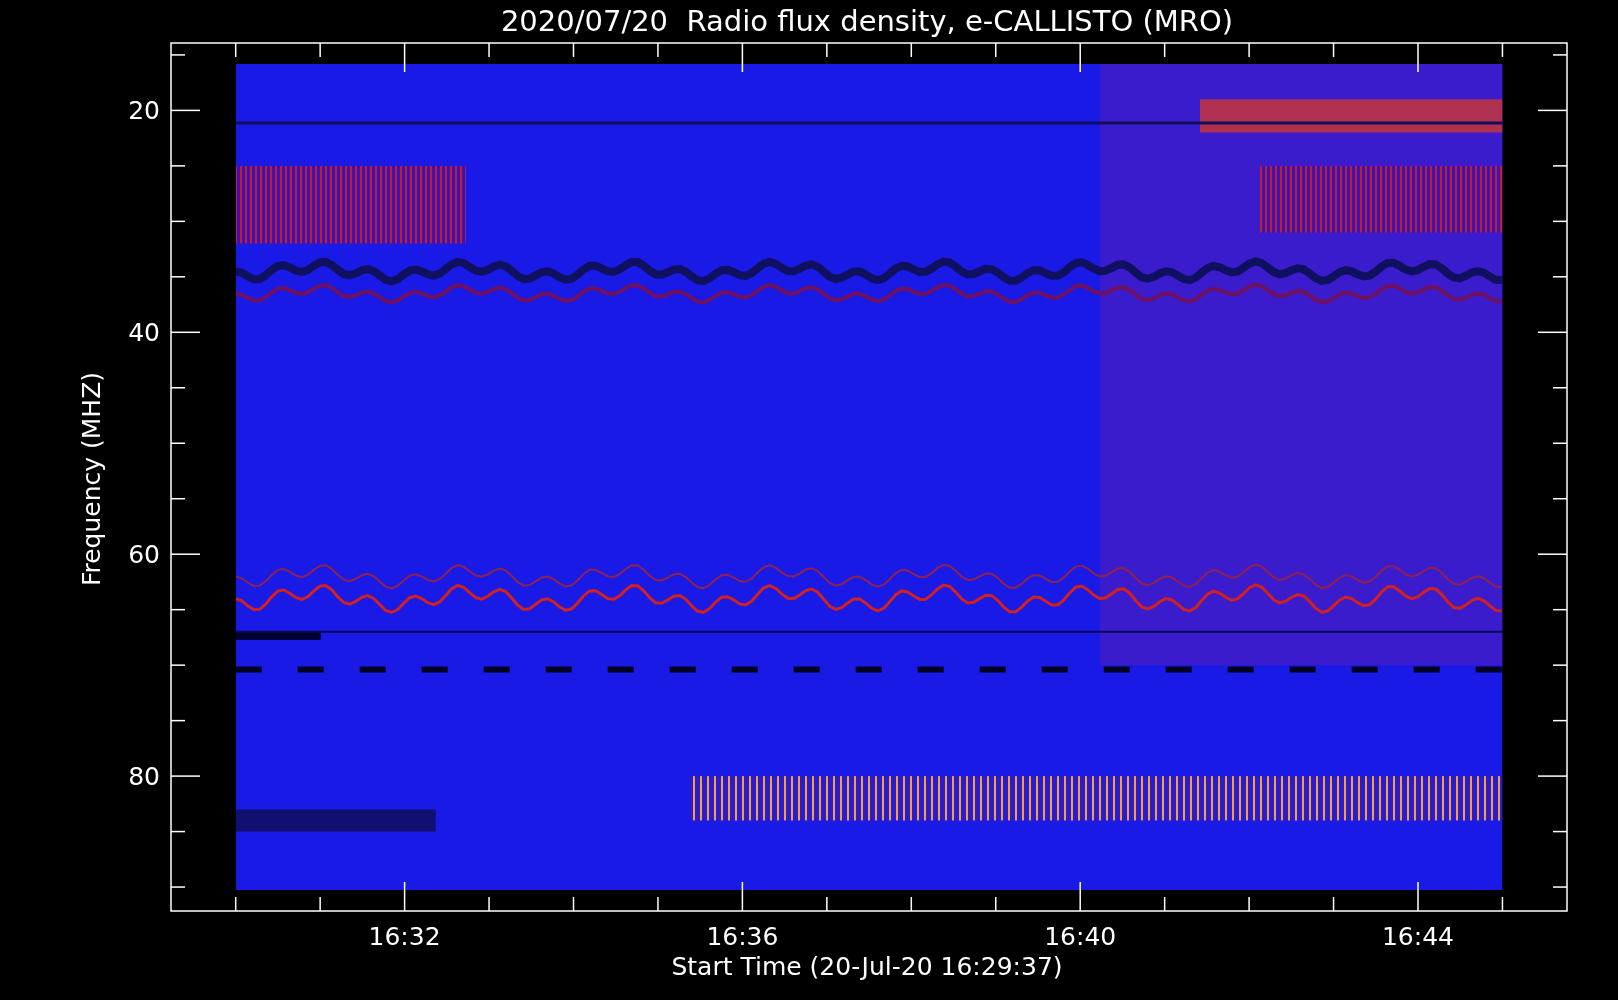 The width and height of the screenshot is (1618, 1000). Describe the element at coordinates (1418, 936) in the screenshot. I see `x-tick-label: 16:44` at that location.